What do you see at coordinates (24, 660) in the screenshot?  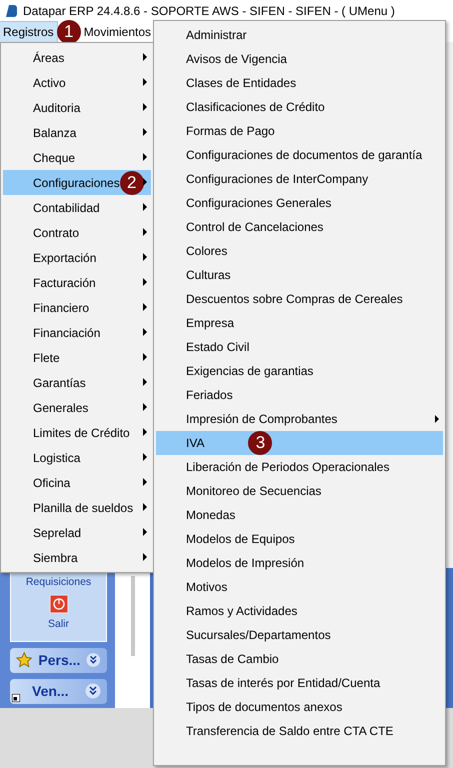 I see `star-icon` at bounding box center [24, 660].